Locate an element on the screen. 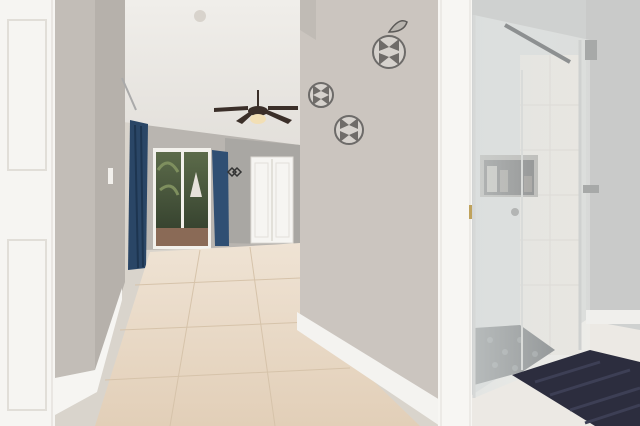 This screenshot has height=426, width=640. sliding-glass-door is located at coordinates (182, 198).